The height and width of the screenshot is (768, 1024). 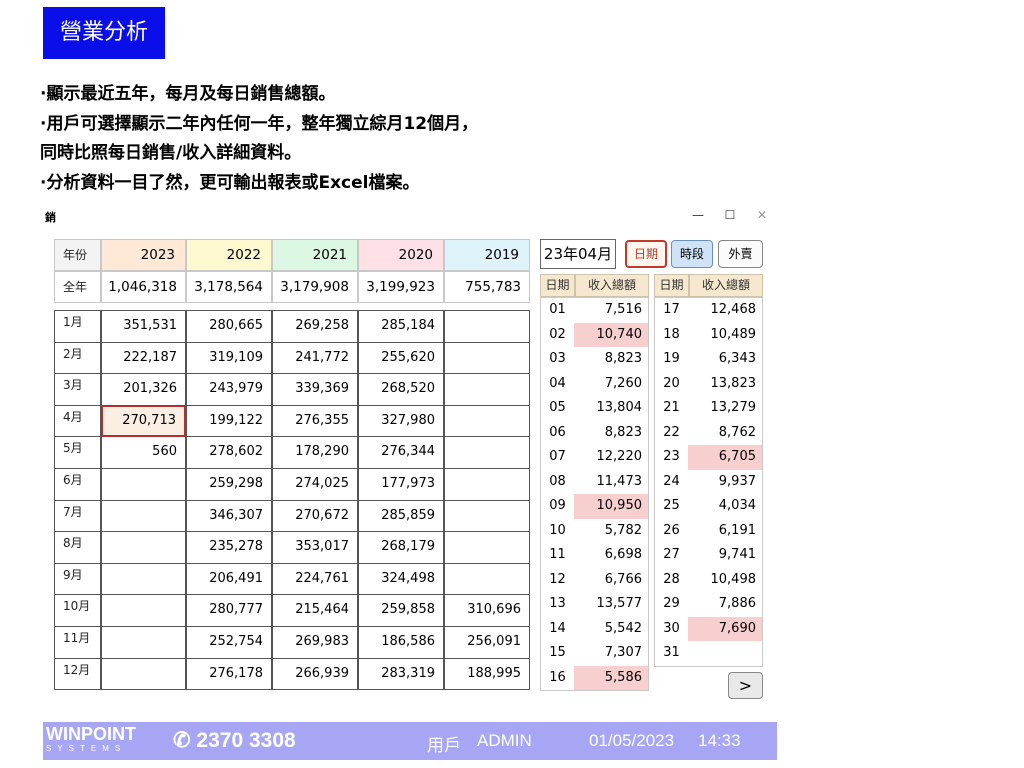 I want to click on daily-row: 31, so click(x=708, y=653).